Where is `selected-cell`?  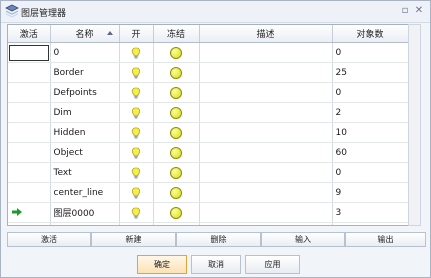 selected-cell is located at coordinates (29, 52).